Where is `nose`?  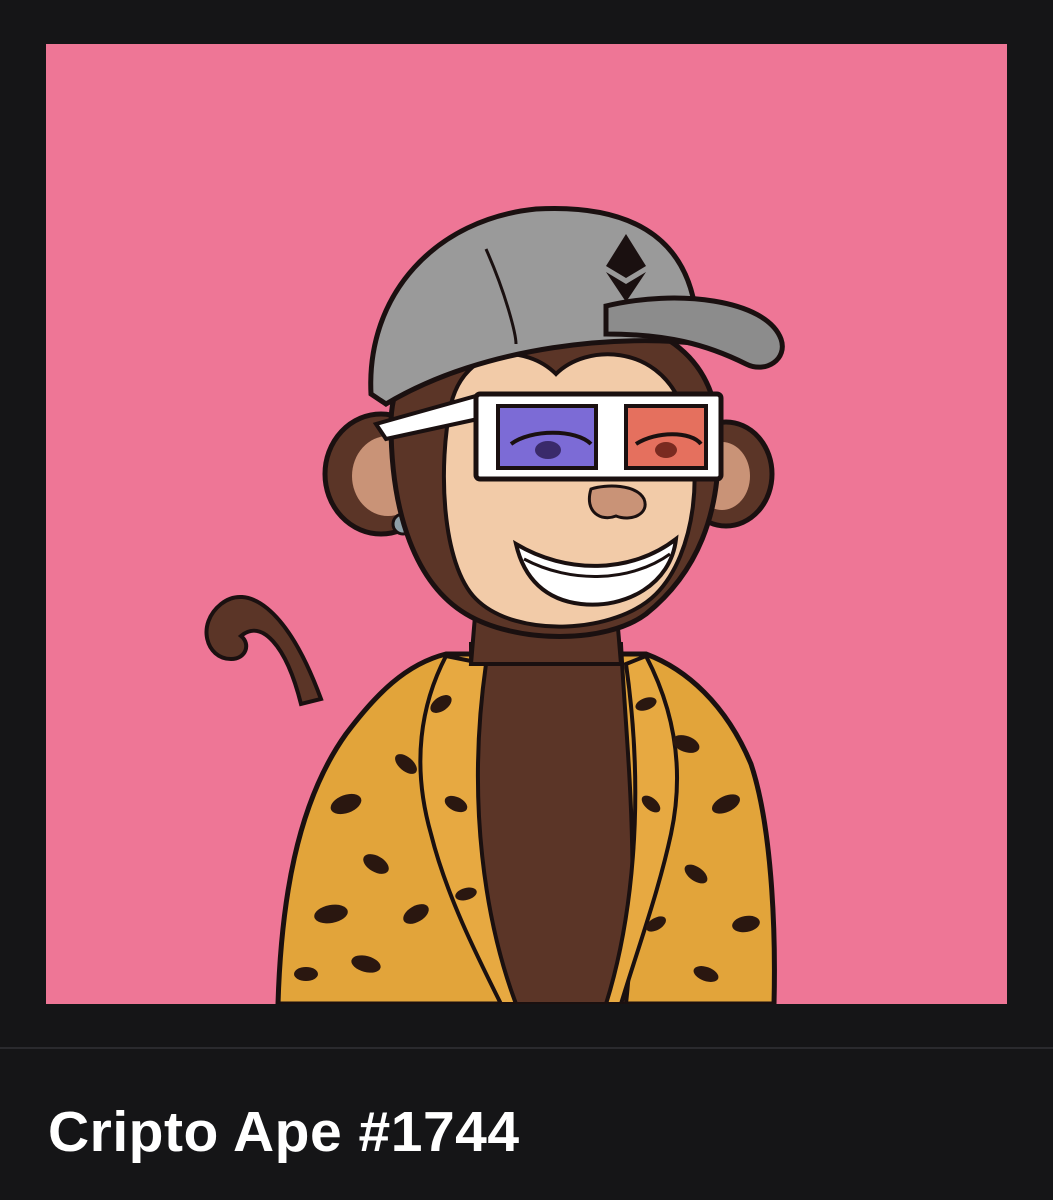 nose is located at coordinates (617, 502).